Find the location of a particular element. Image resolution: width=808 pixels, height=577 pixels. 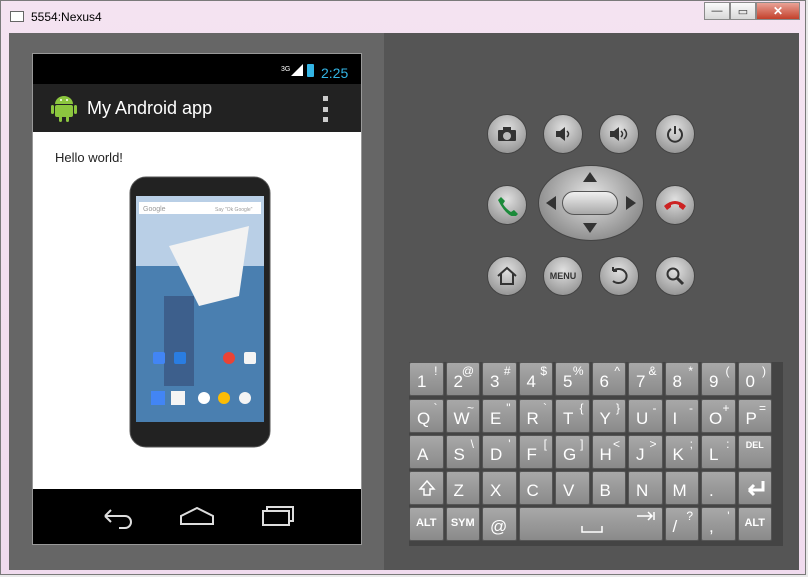

key-h: H < is located at coordinates (608, 452).